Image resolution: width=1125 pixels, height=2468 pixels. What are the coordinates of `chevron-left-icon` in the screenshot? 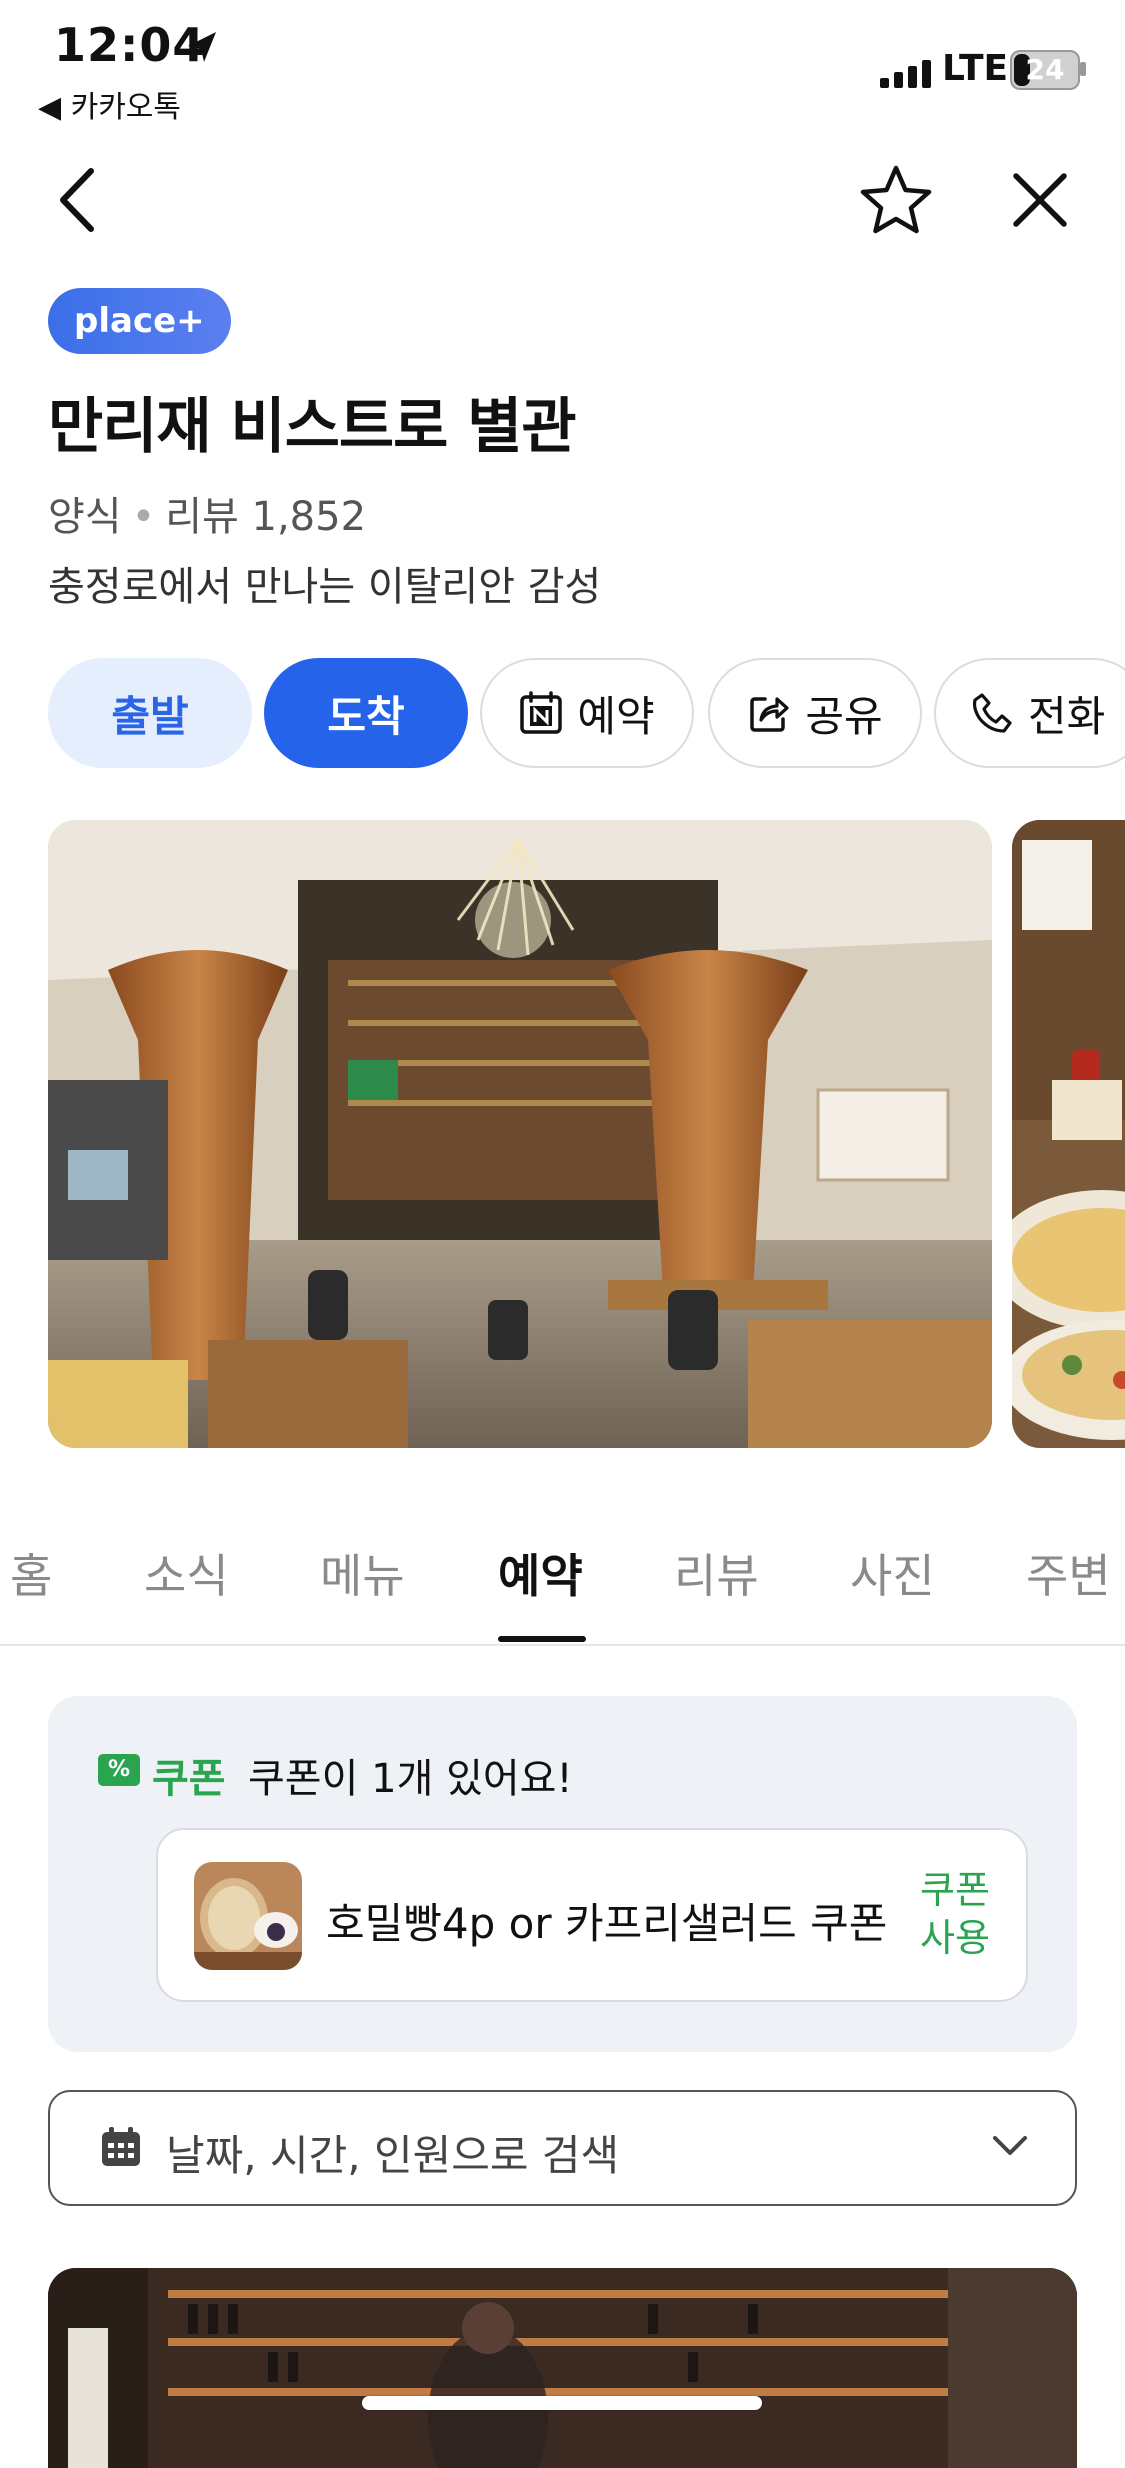 It's located at (77, 200).